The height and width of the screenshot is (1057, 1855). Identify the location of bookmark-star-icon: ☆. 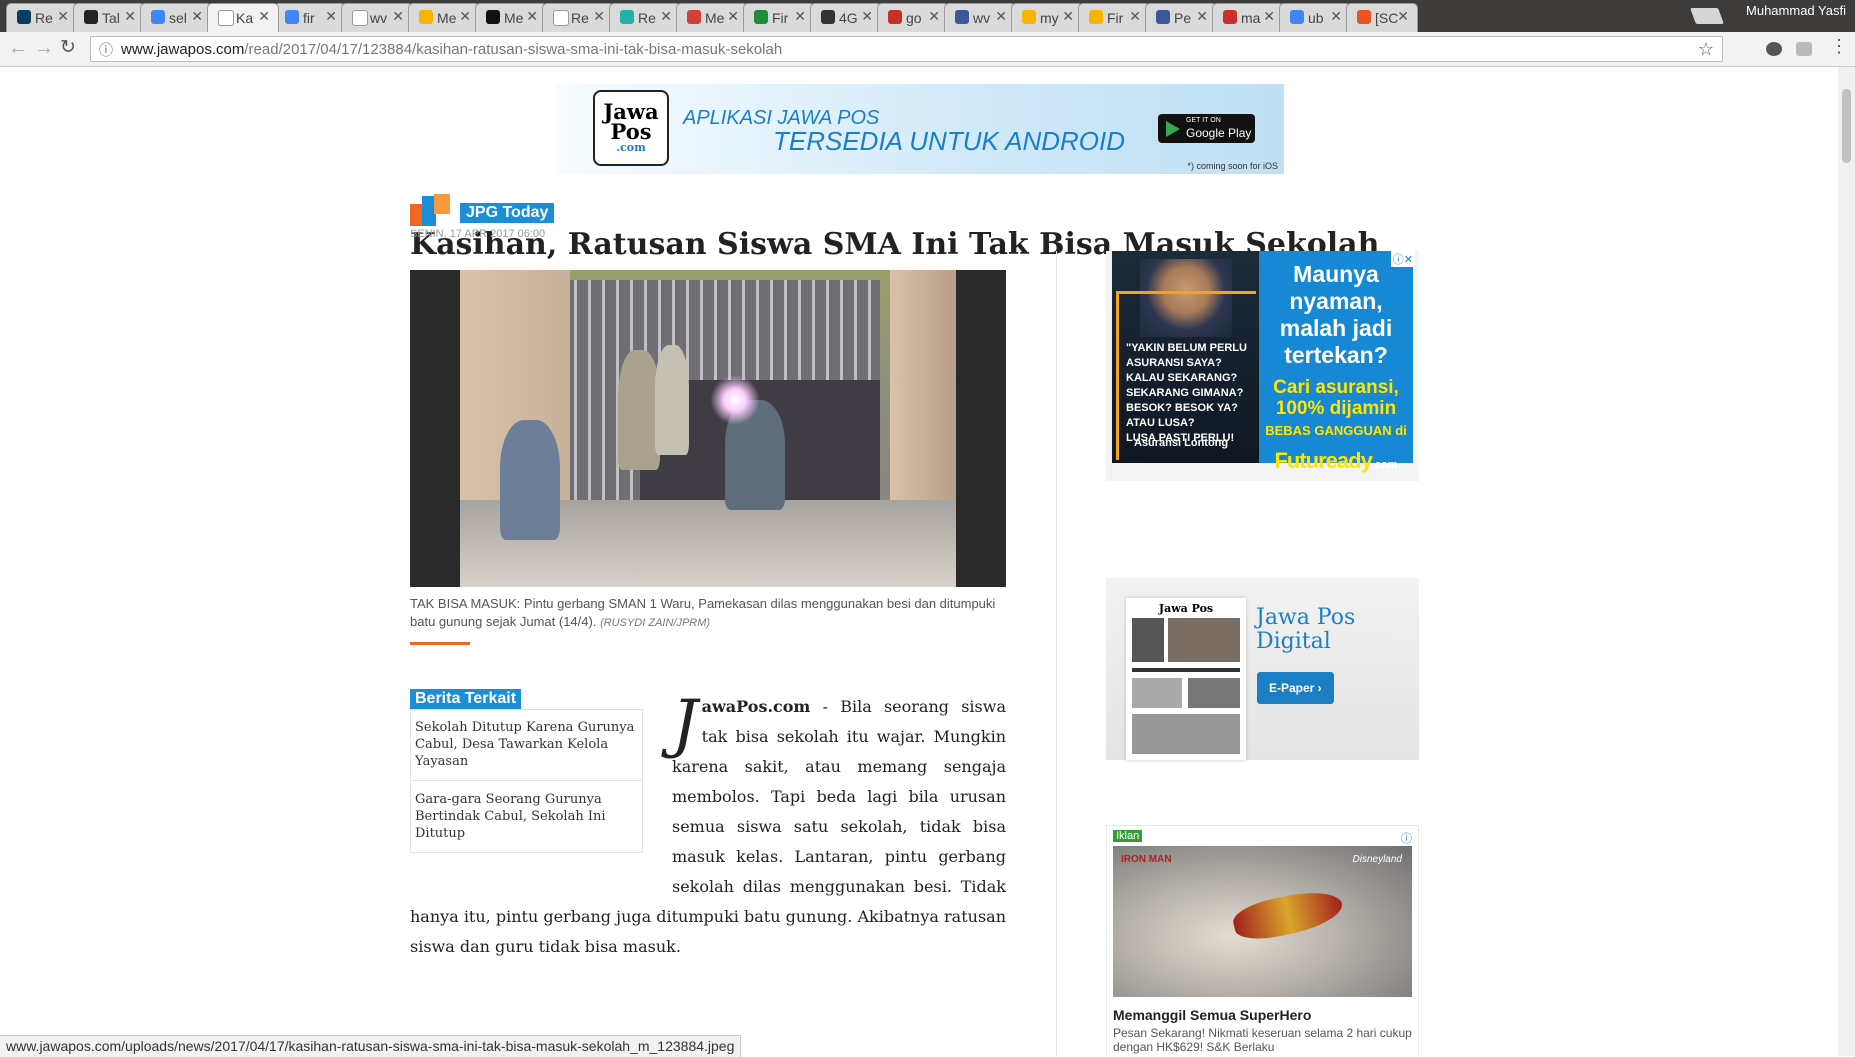
(1706, 49).